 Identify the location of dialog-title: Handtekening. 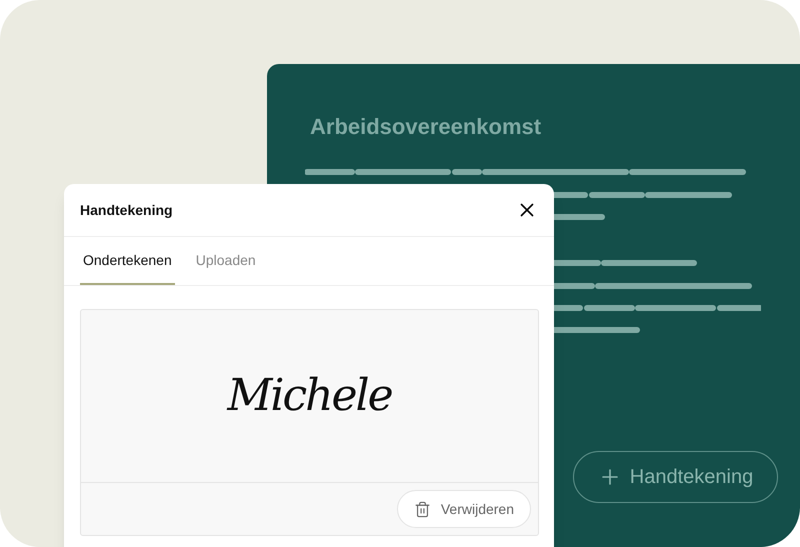
(126, 210).